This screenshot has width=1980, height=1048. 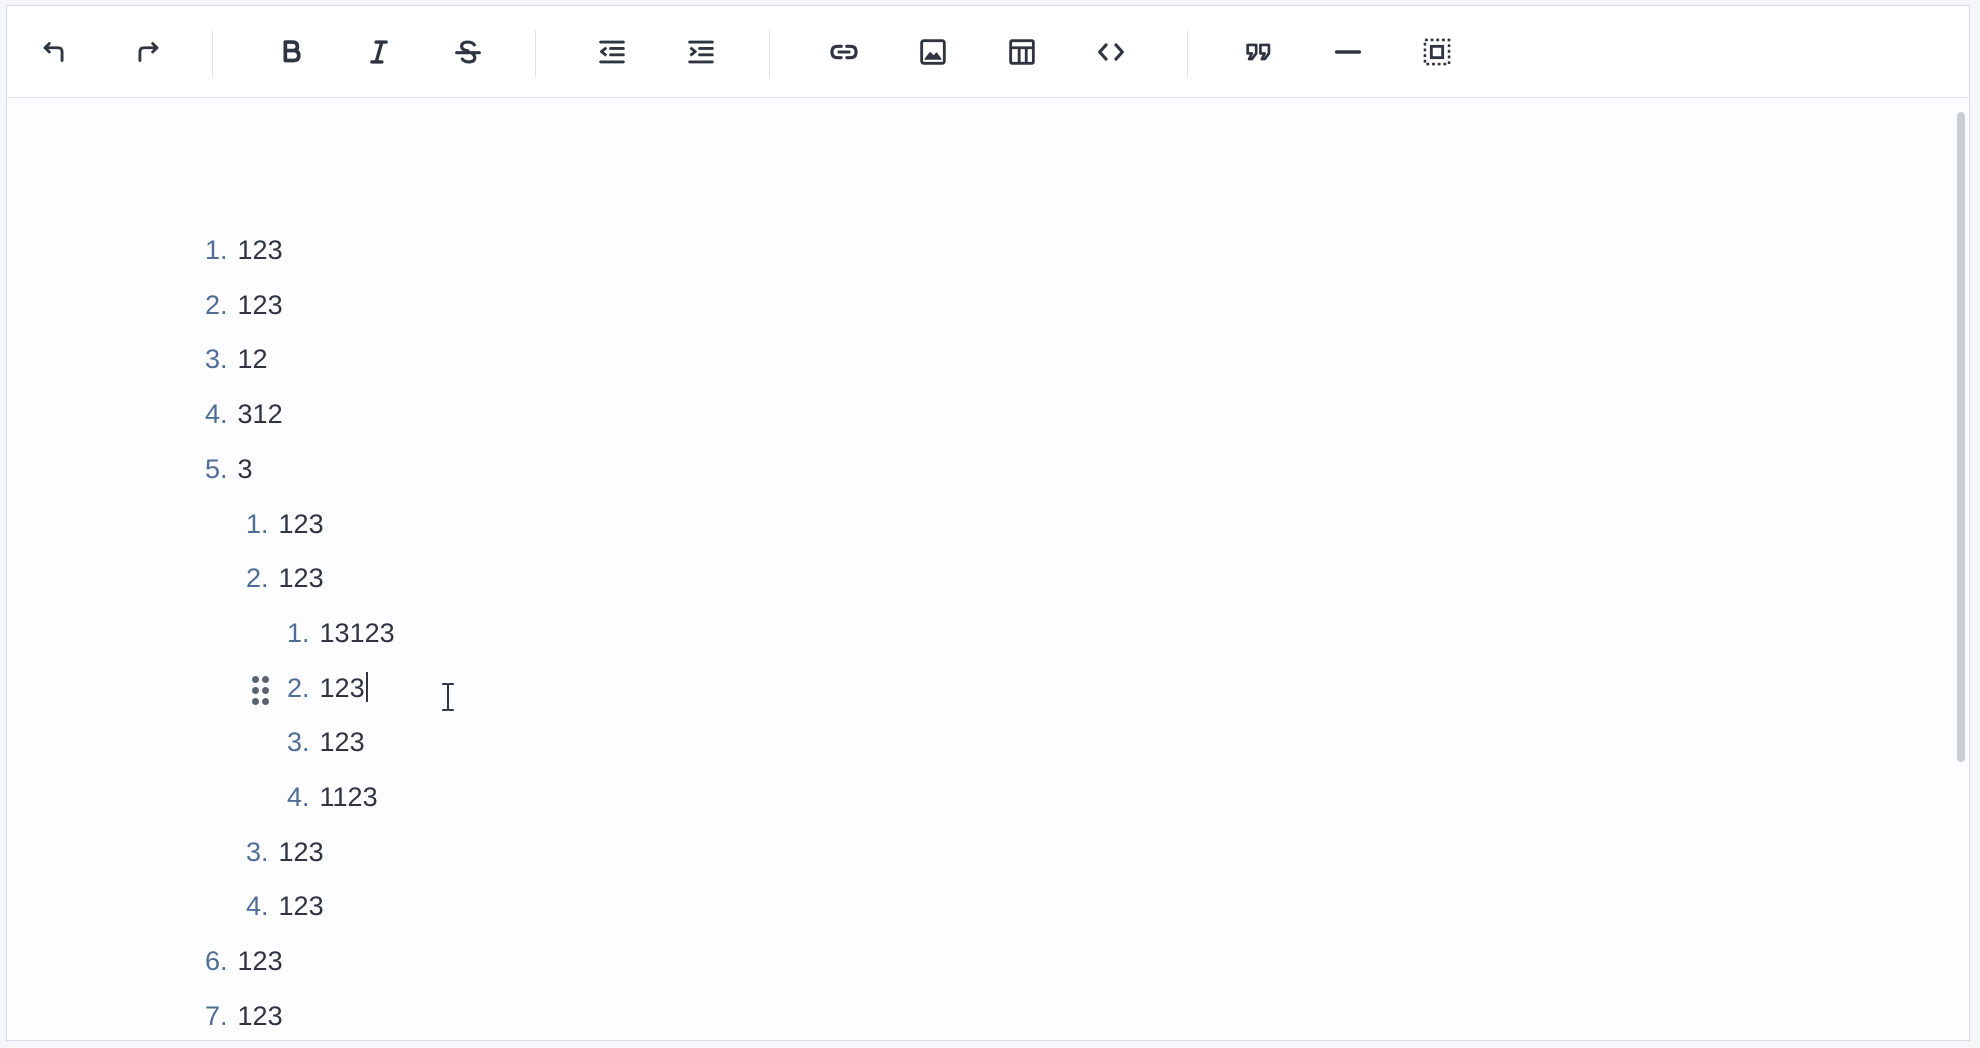 What do you see at coordinates (245, 469) in the screenshot?
I see `list-item-text: 3` at bounding box center [245, 469].